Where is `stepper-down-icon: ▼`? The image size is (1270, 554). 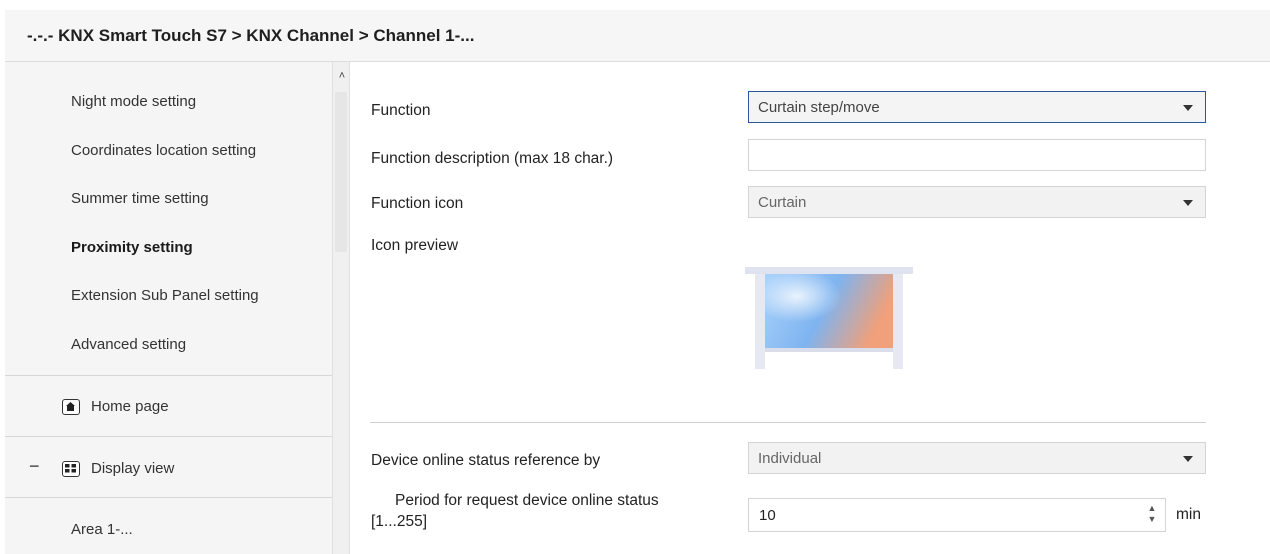
stepper-down-icon: ▼ is located at coordinates (1152, 519).